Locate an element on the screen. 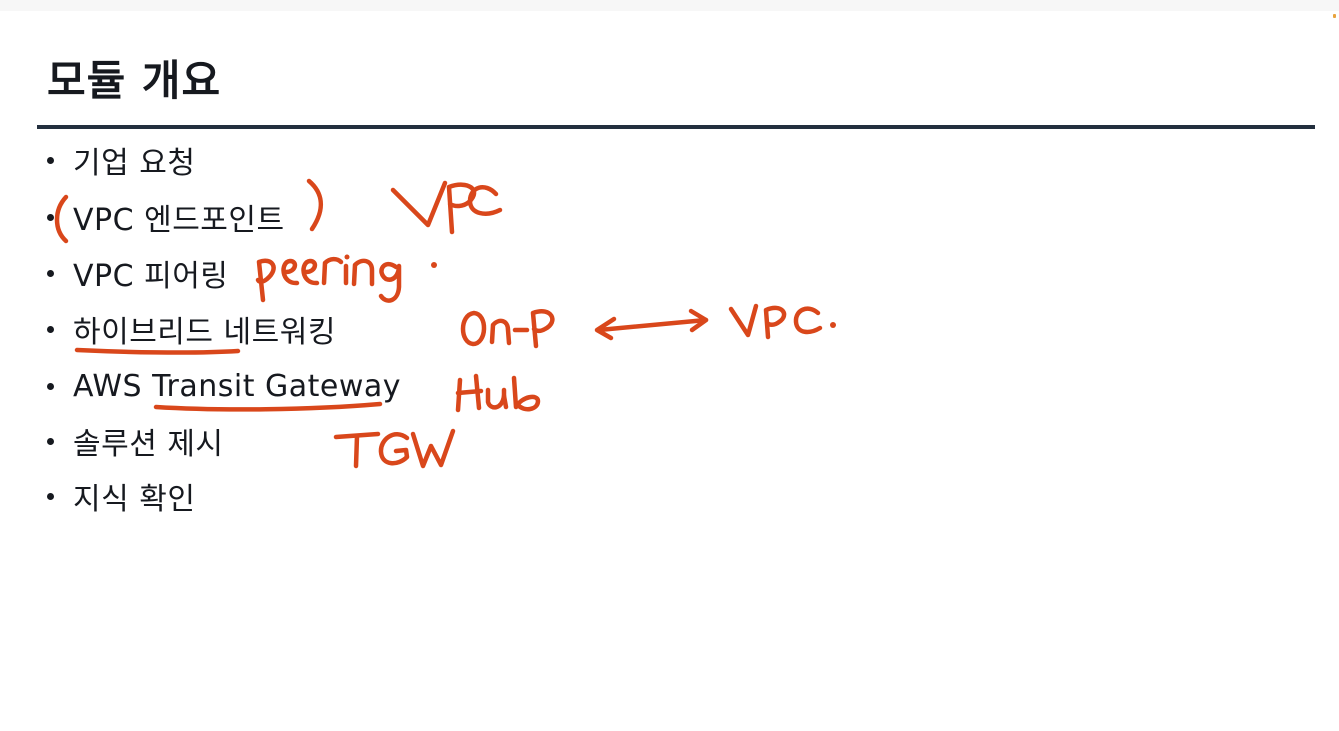 The height and width of the screenshot is (731, 1339). bullet-item: 하이브리드 네트워킹 is located at coordinates (191, 329).